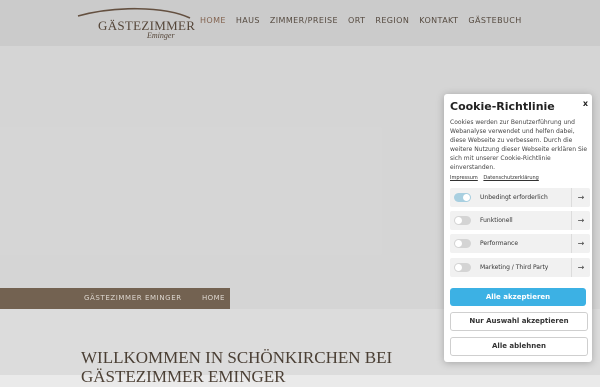 Image resolution: width=600 pixels, height=387 pixels. I want to click on cookie-option-label: Performance, so click(499, 243).